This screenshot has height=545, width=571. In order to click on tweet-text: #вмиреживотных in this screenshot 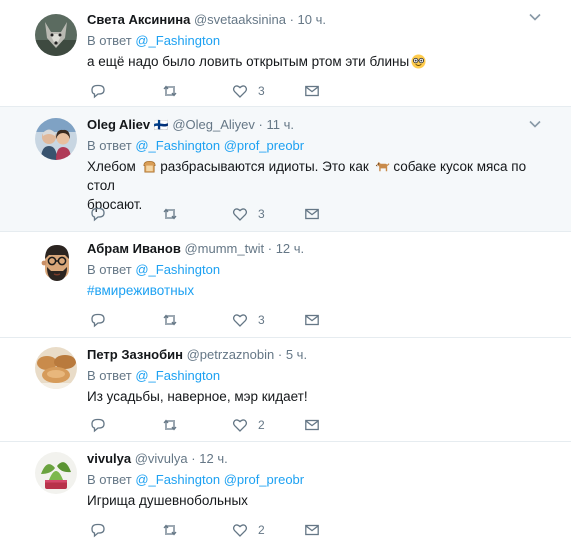, I will do `click(319, 290)`.